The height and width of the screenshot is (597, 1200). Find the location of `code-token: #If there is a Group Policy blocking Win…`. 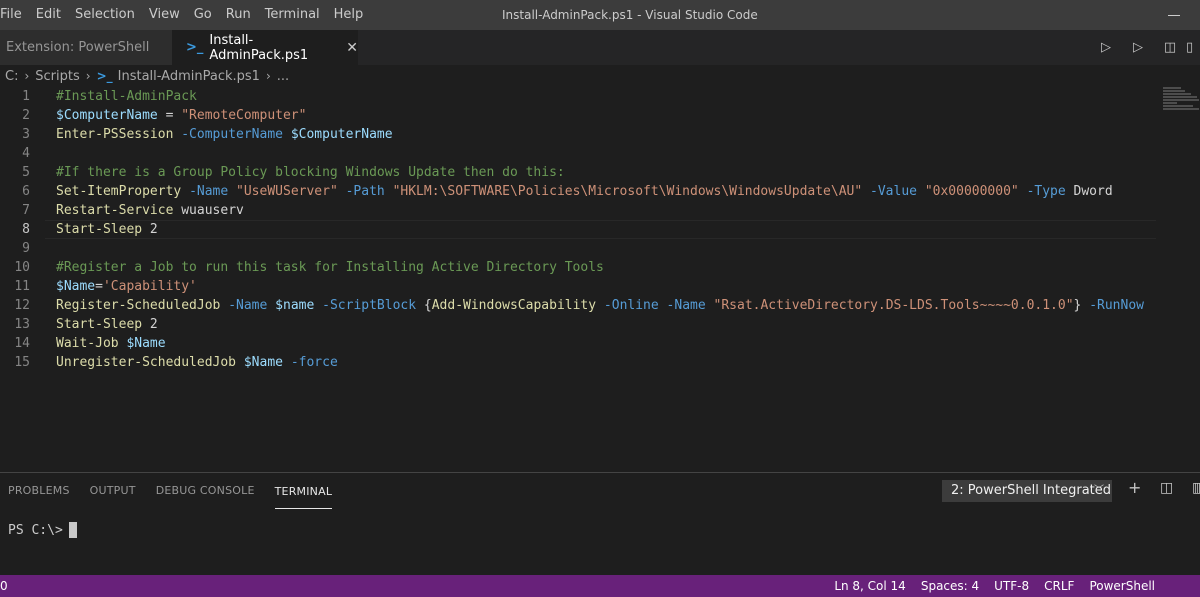

code-token: #If there is a Group Policy blocking Win… is located at coordinates (310, 172).